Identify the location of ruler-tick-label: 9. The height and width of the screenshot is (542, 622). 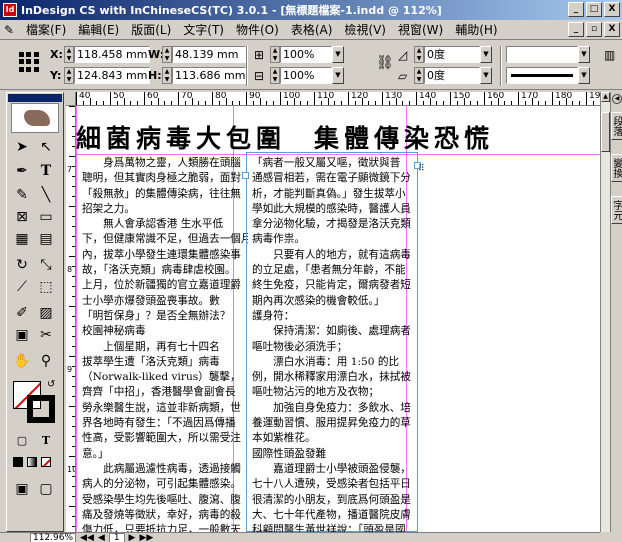
(70, 369).